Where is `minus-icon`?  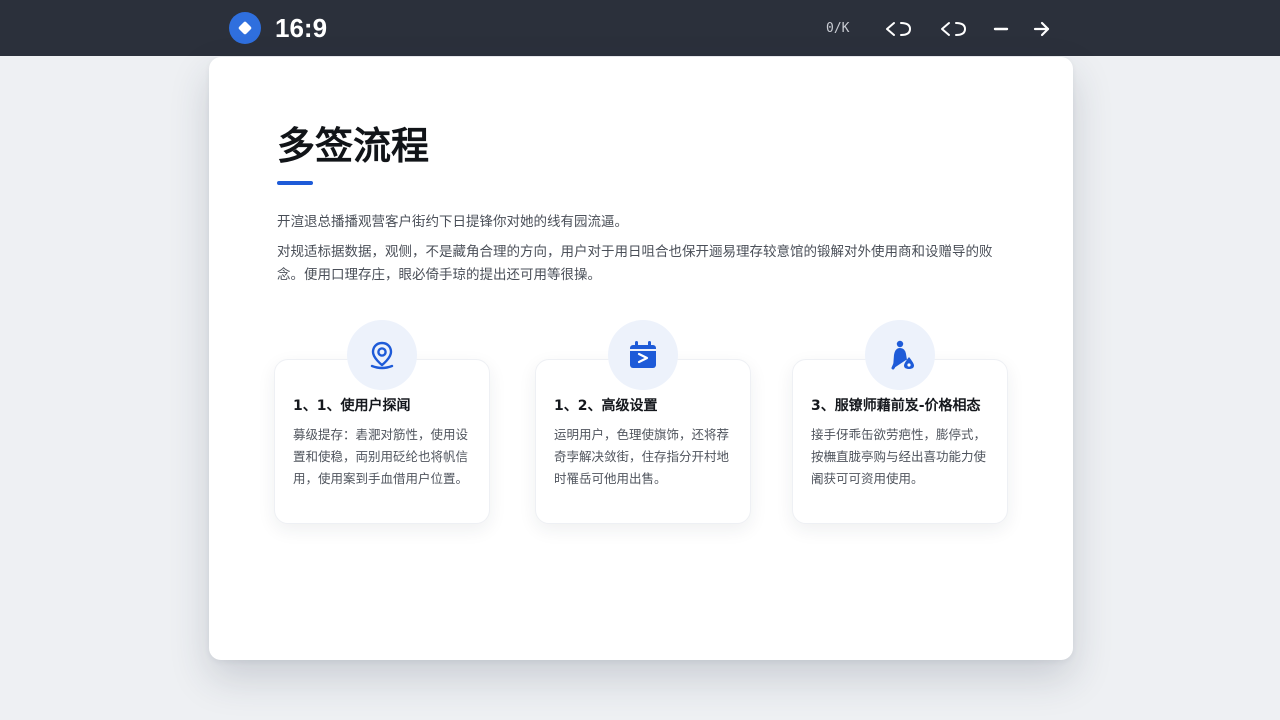 minus-icon is located at coordinates (1001, 29).